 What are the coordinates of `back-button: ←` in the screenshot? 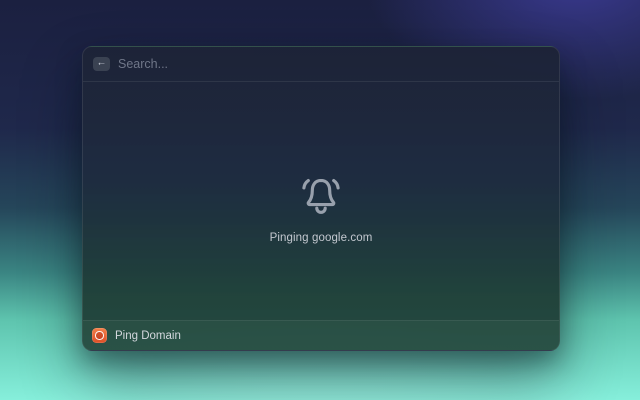 It's located at (101, 64).